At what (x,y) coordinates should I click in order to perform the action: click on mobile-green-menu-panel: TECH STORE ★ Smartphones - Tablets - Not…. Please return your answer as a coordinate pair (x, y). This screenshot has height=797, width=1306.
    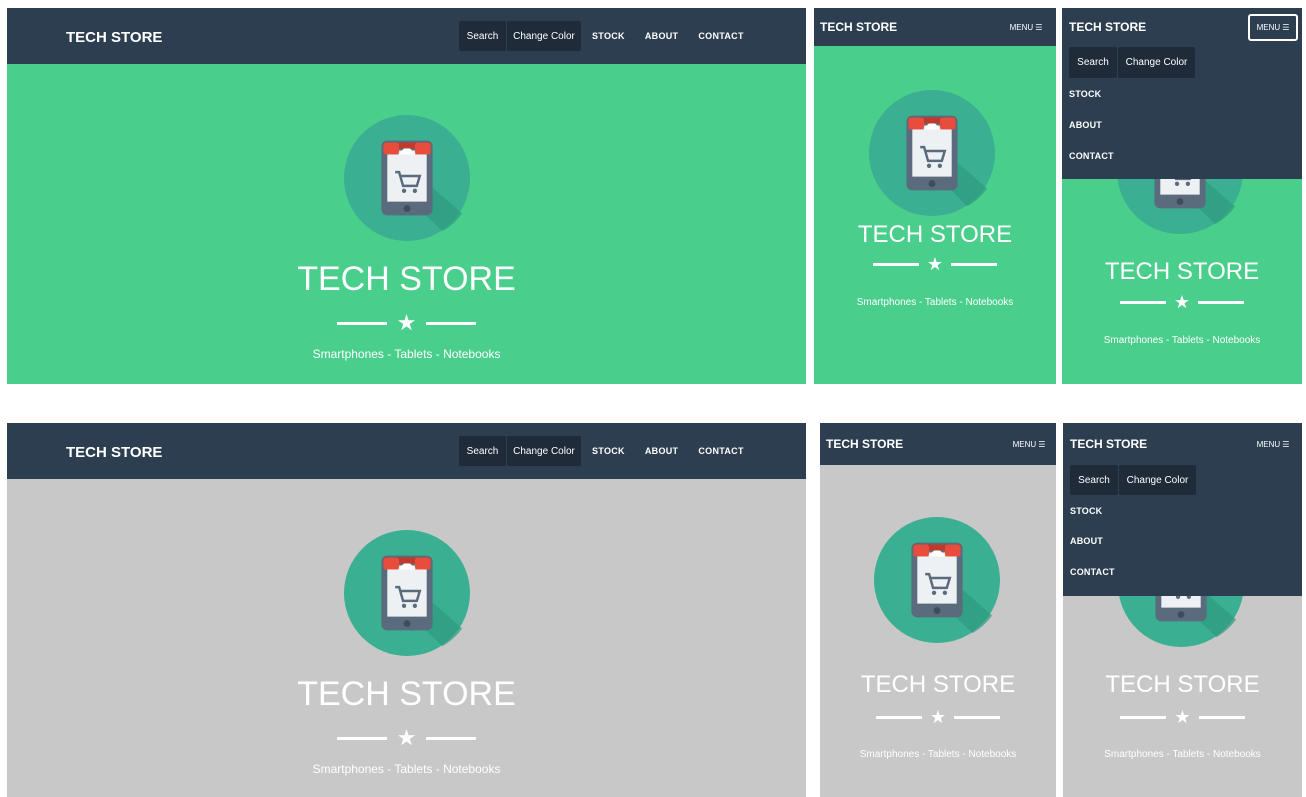
    Looking at the image, I should click on (1182, 196).